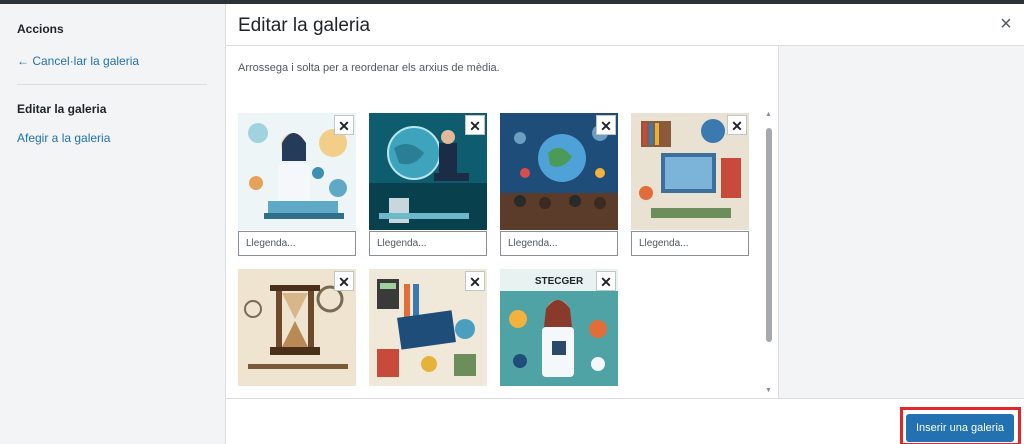 This screenshot has height=444, width=1024. I want to click on sidebar-heading: Accions, so click(40, 29).